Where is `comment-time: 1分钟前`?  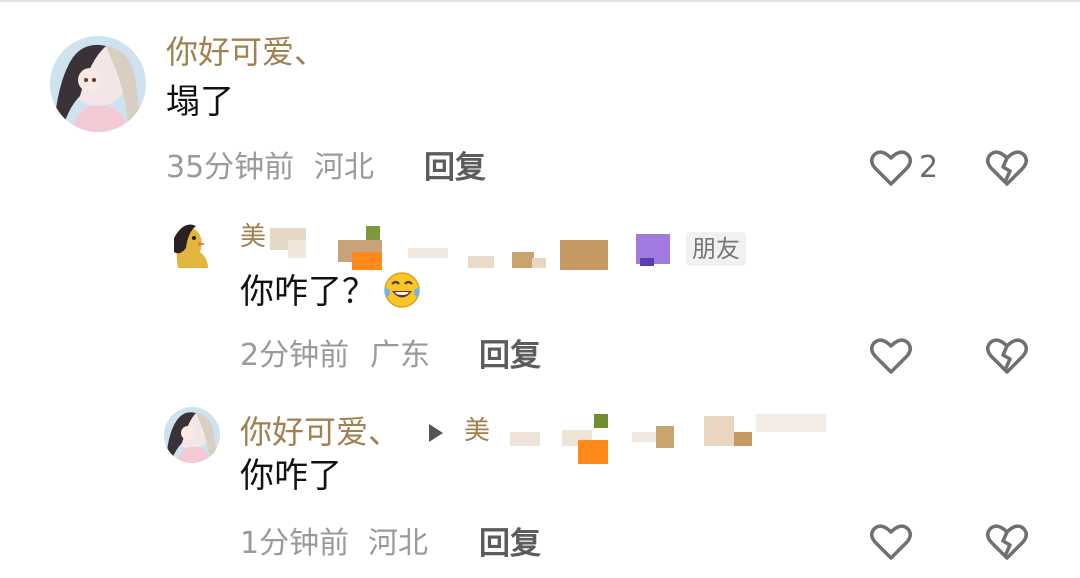
comment-time: 1分钟前 is located at coordinates (295, 543).